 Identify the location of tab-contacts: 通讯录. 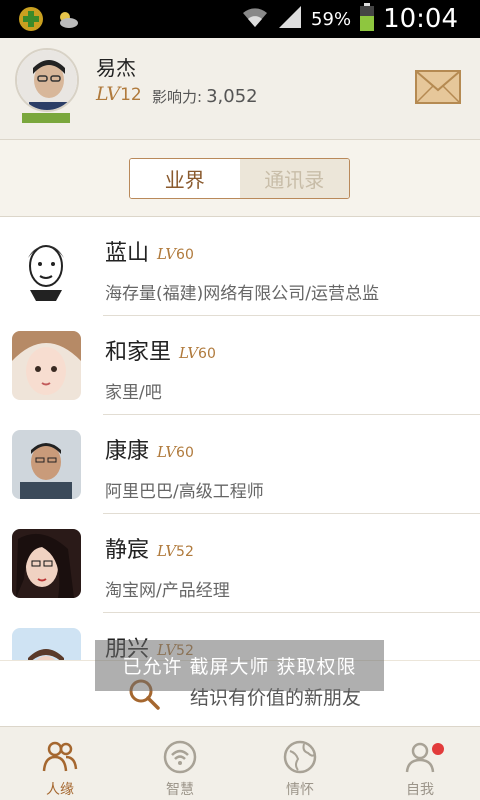
(294, 178).